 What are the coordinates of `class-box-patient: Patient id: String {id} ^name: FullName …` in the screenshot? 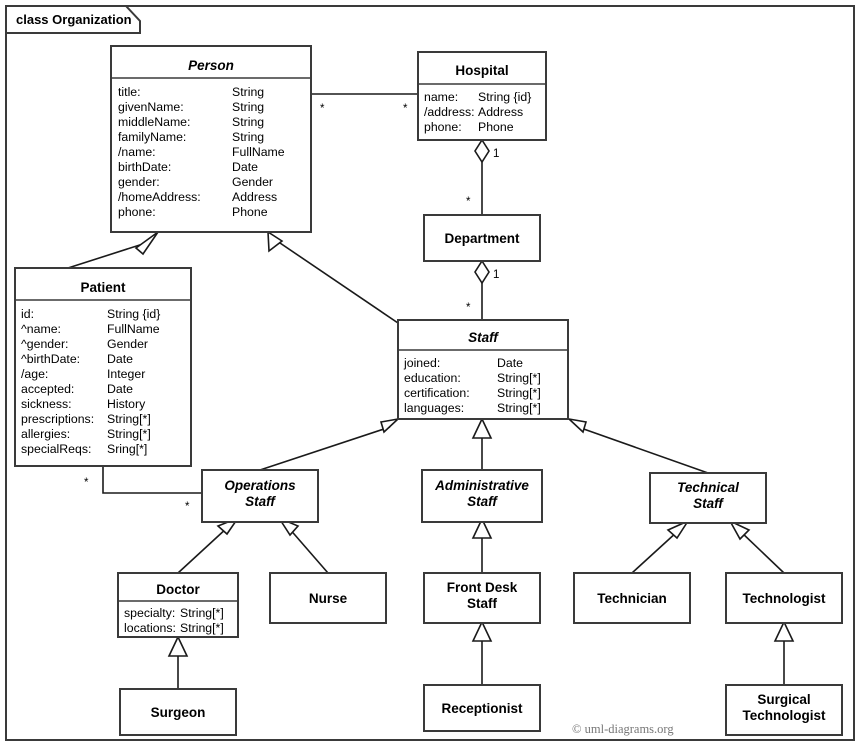 It's located at (103, 367).